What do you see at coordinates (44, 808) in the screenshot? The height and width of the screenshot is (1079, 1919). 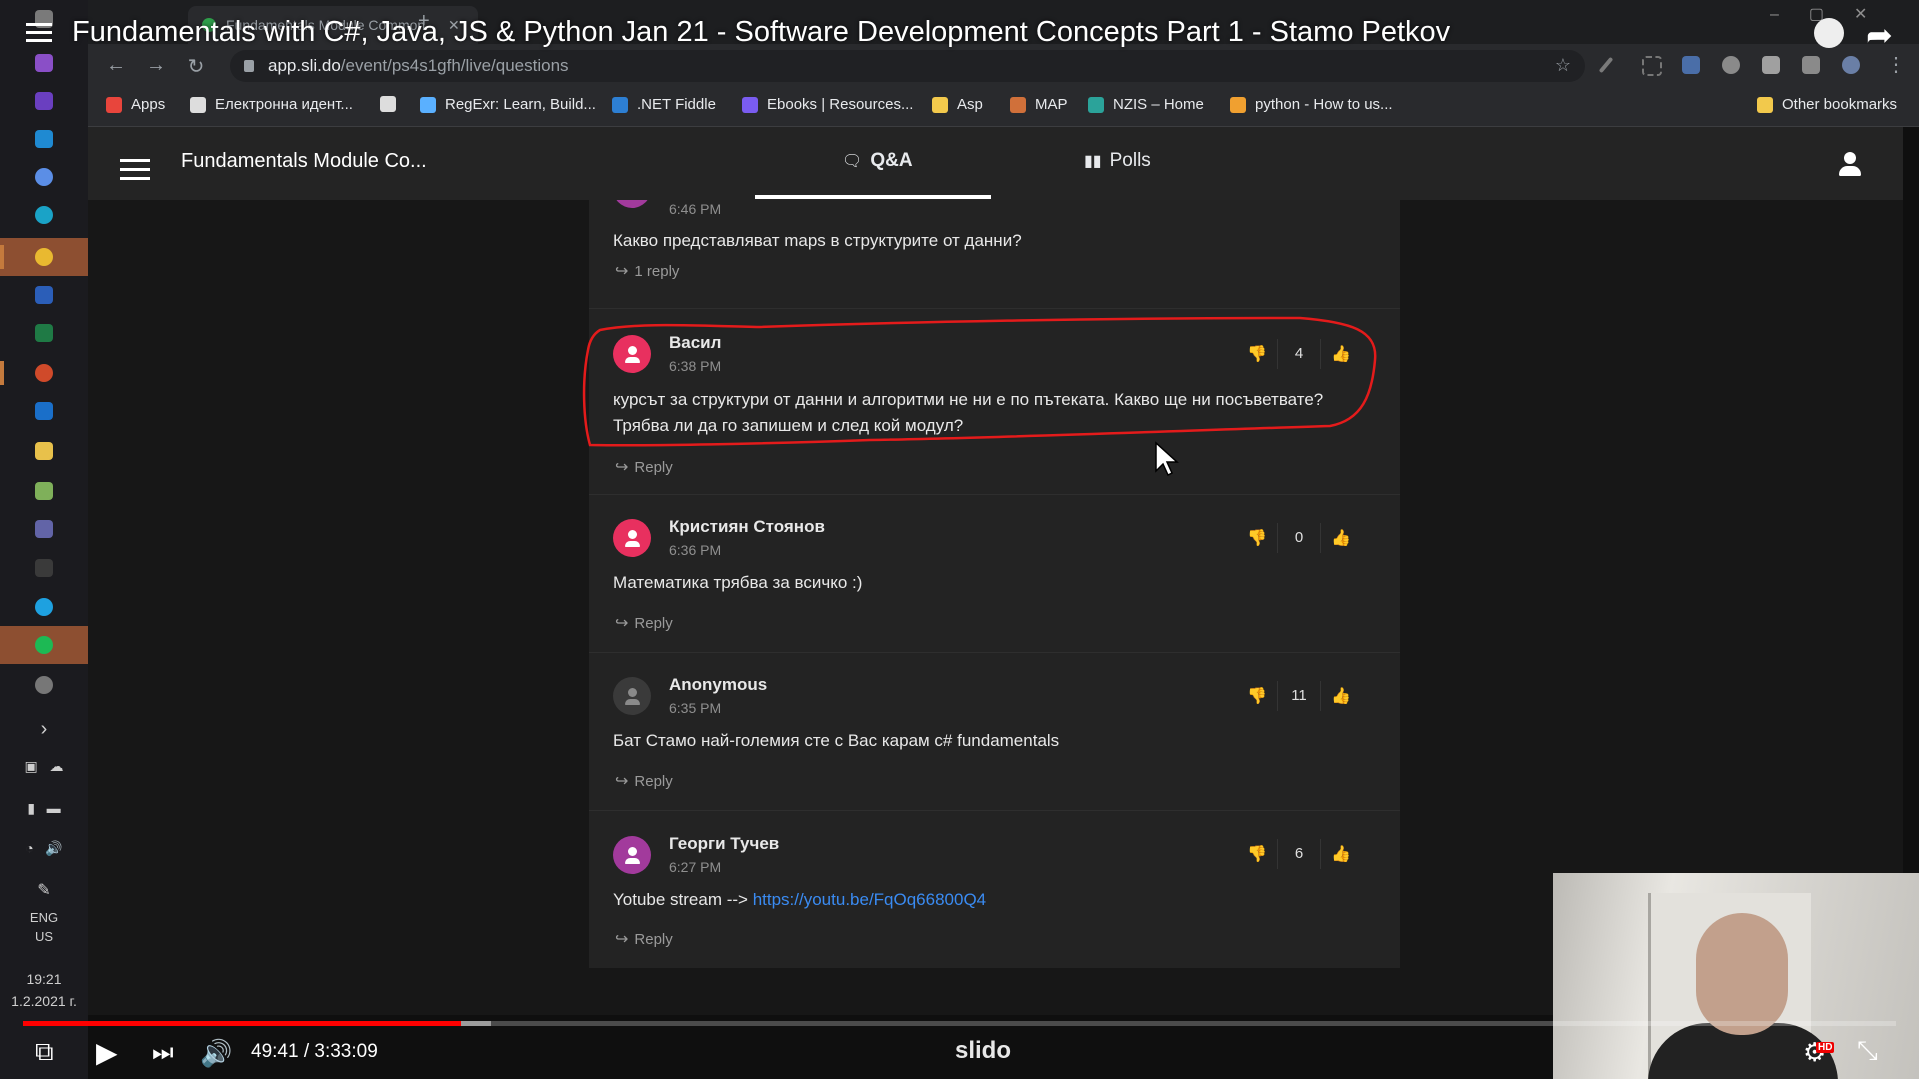 I see `tray-icons-2: ▮ ▬` at bounding box center [44, 808].